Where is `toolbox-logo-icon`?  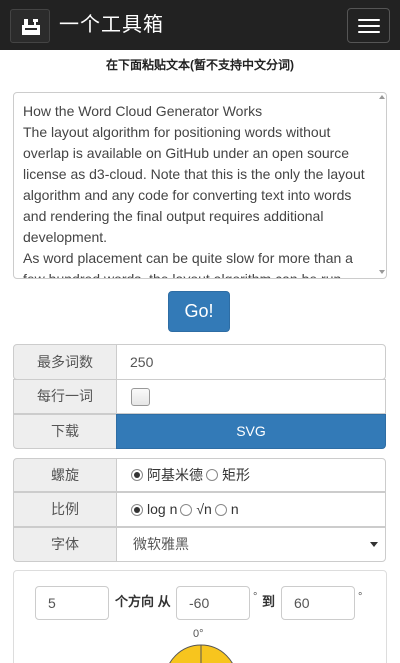
toolbox-logo-icon is located at coordinates (30, 26).